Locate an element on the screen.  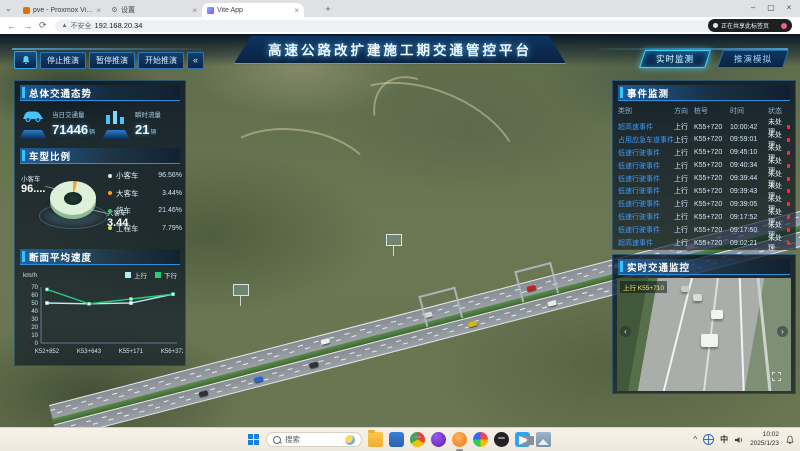
sim-button: 开始推演 is located at coordinates (161, 60).